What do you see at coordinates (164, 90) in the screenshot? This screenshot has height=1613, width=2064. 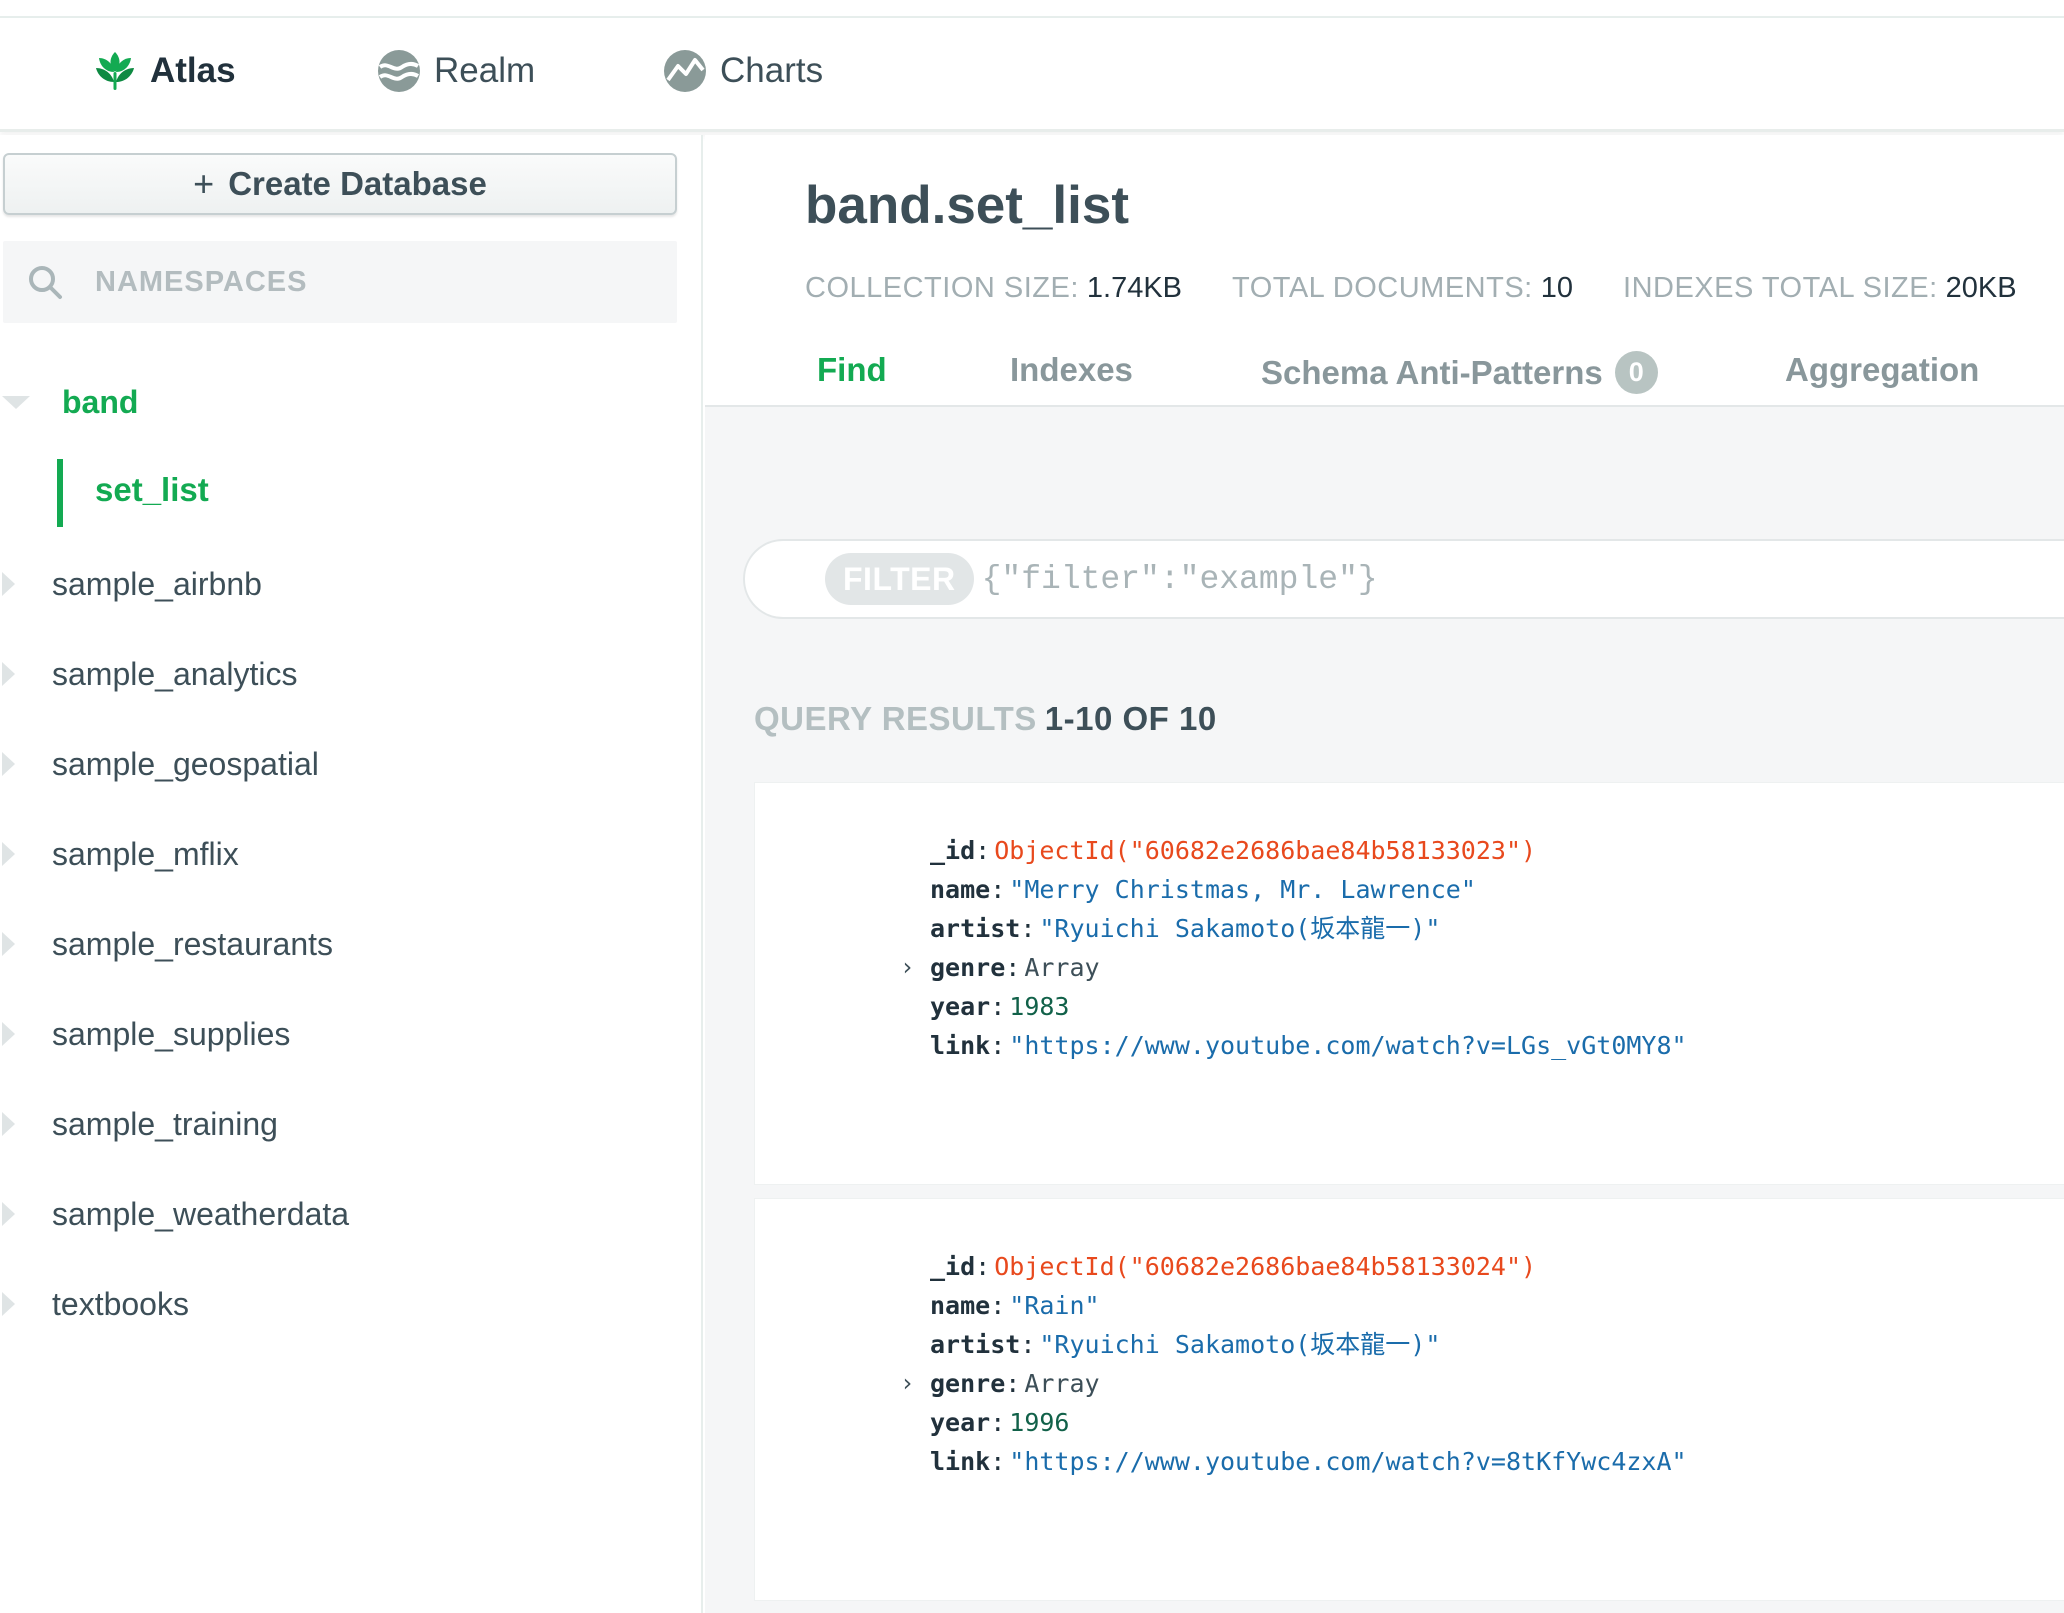 I see `product-tab-atlas: Atlas` at bounding box center [164, 90].